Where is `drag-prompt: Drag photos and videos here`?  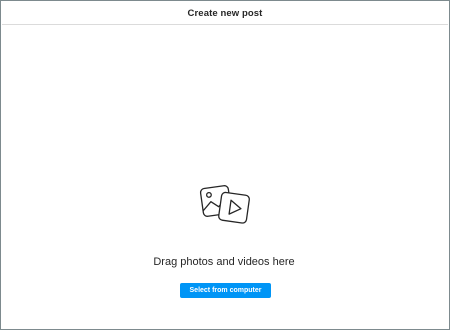 drag-prompt: Drag photos and videos here is located at coordinates (224, 262).